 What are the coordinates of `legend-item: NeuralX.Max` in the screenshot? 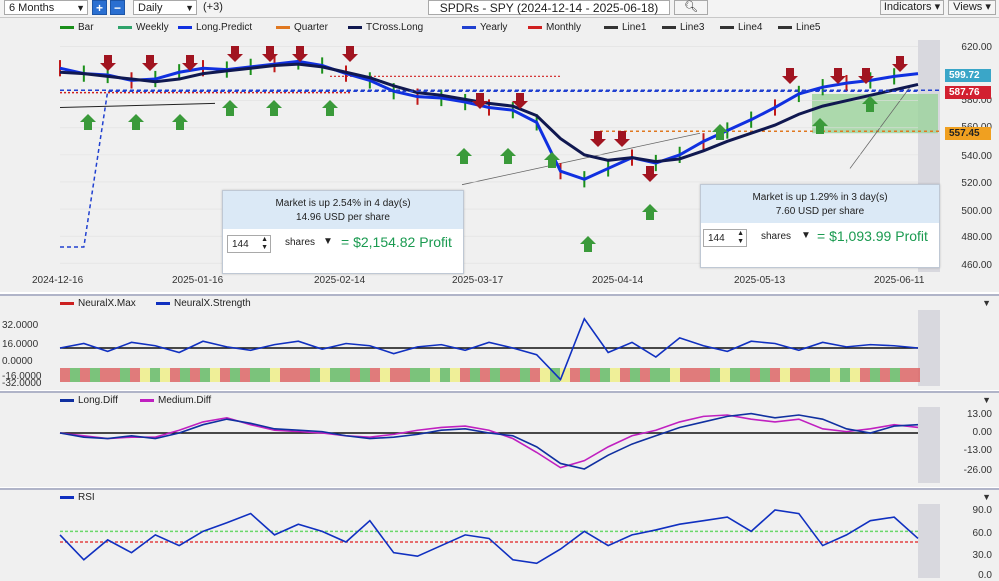 It's located at (98, 303).